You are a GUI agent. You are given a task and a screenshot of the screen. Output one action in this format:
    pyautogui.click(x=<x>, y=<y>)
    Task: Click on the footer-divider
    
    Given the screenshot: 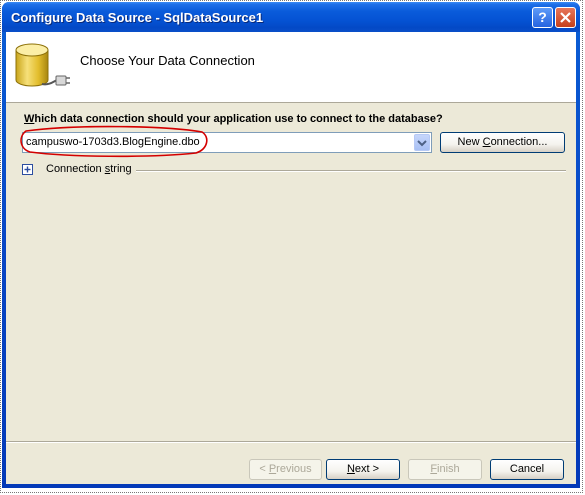 What is the action you would take?
    pyautogui.click(x=291, y=442)
    